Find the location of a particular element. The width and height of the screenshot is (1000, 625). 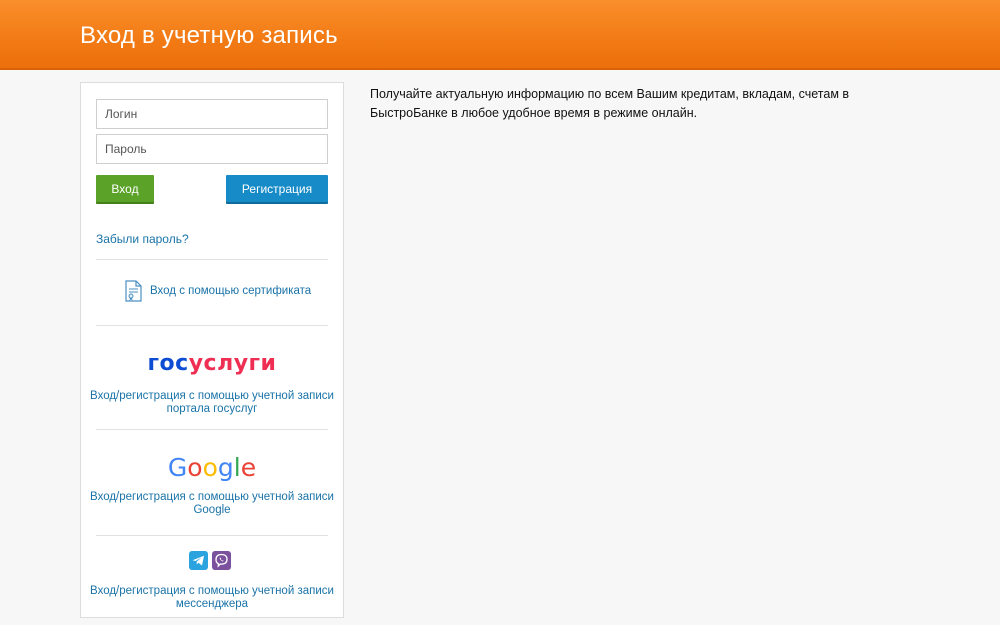

telegram-icon is located at coordinates (198, 560).